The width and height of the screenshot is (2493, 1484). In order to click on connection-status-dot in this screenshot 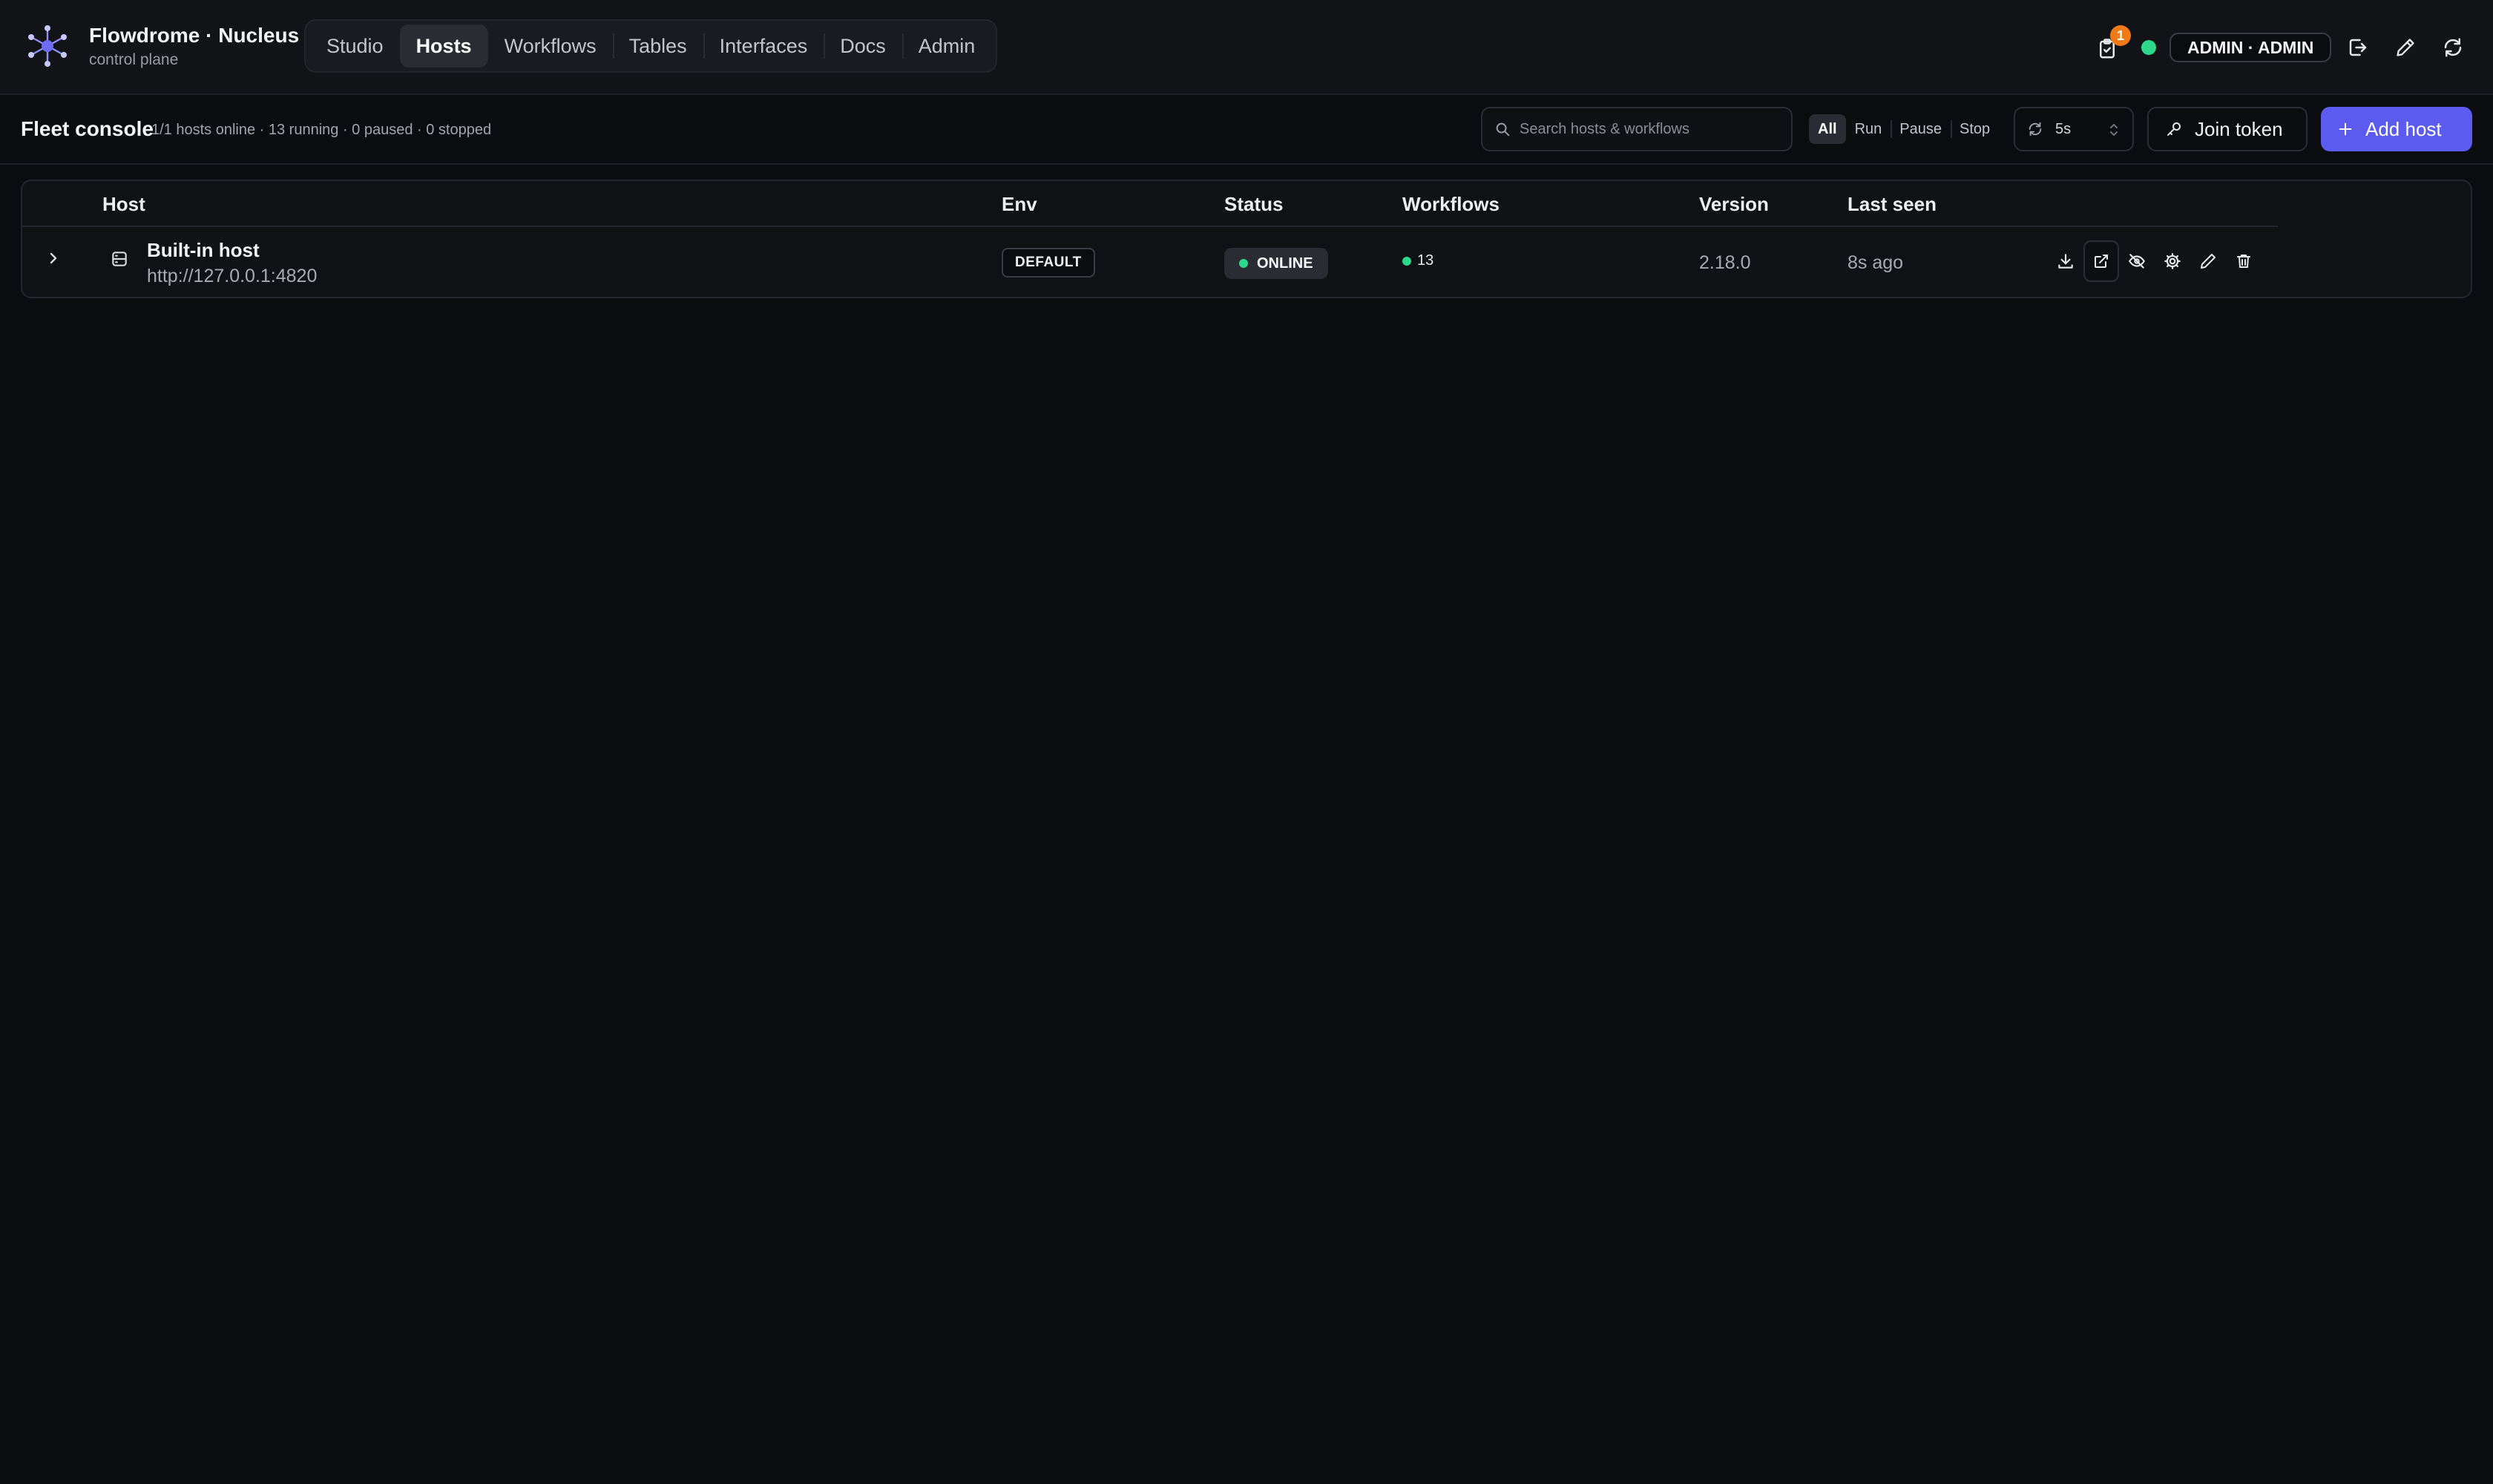, I will do `click(2148, 47)`.